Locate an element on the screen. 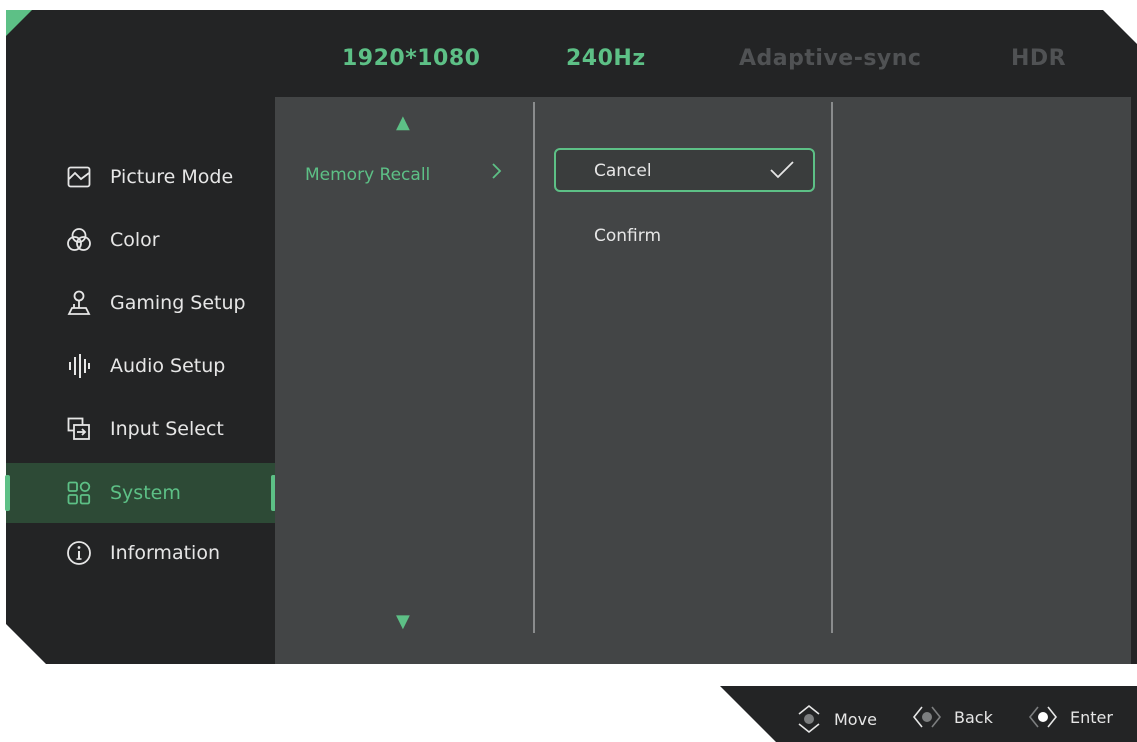 Image resolution: width=1137 pixels, height=742 pixels. adaptive-sync-status: Adaptive-sync is located at coordinates (830, 58).